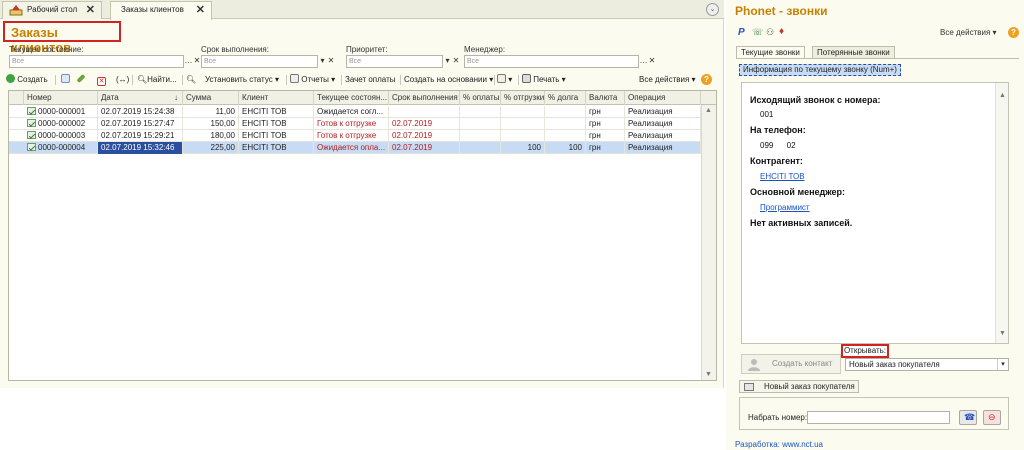 The image size is (1024, 450). I want to click on header-ship-percent: % отгрузки, so click(523, 98).